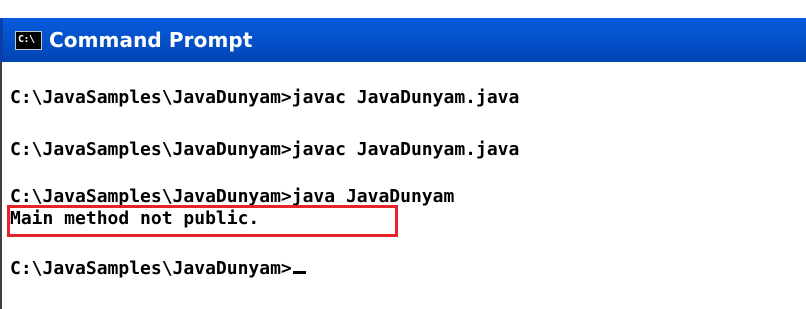  I want to click on prompt-text: C:\JavaSamples\JavaDunyam>, so click(151, 268).